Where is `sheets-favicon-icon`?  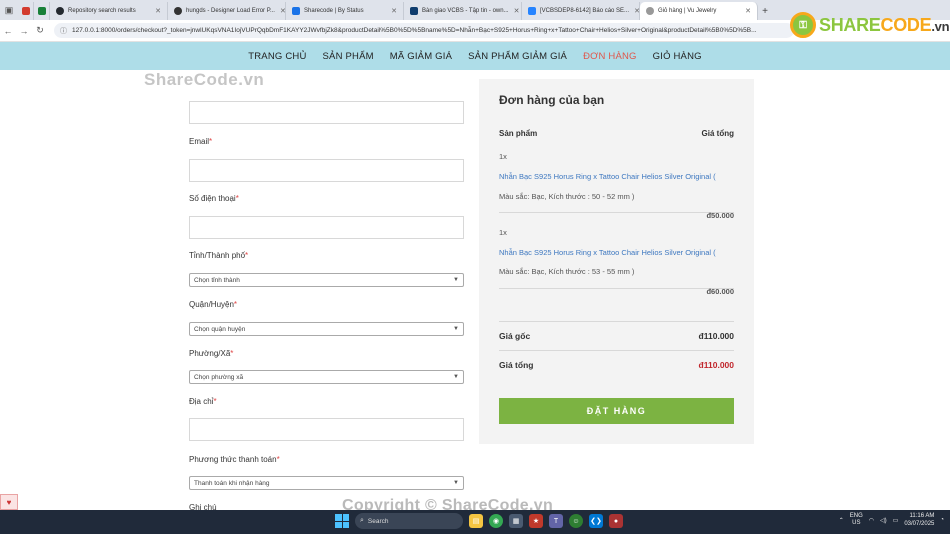
sheets-favicon-icon is located at coordinates (42, 11).